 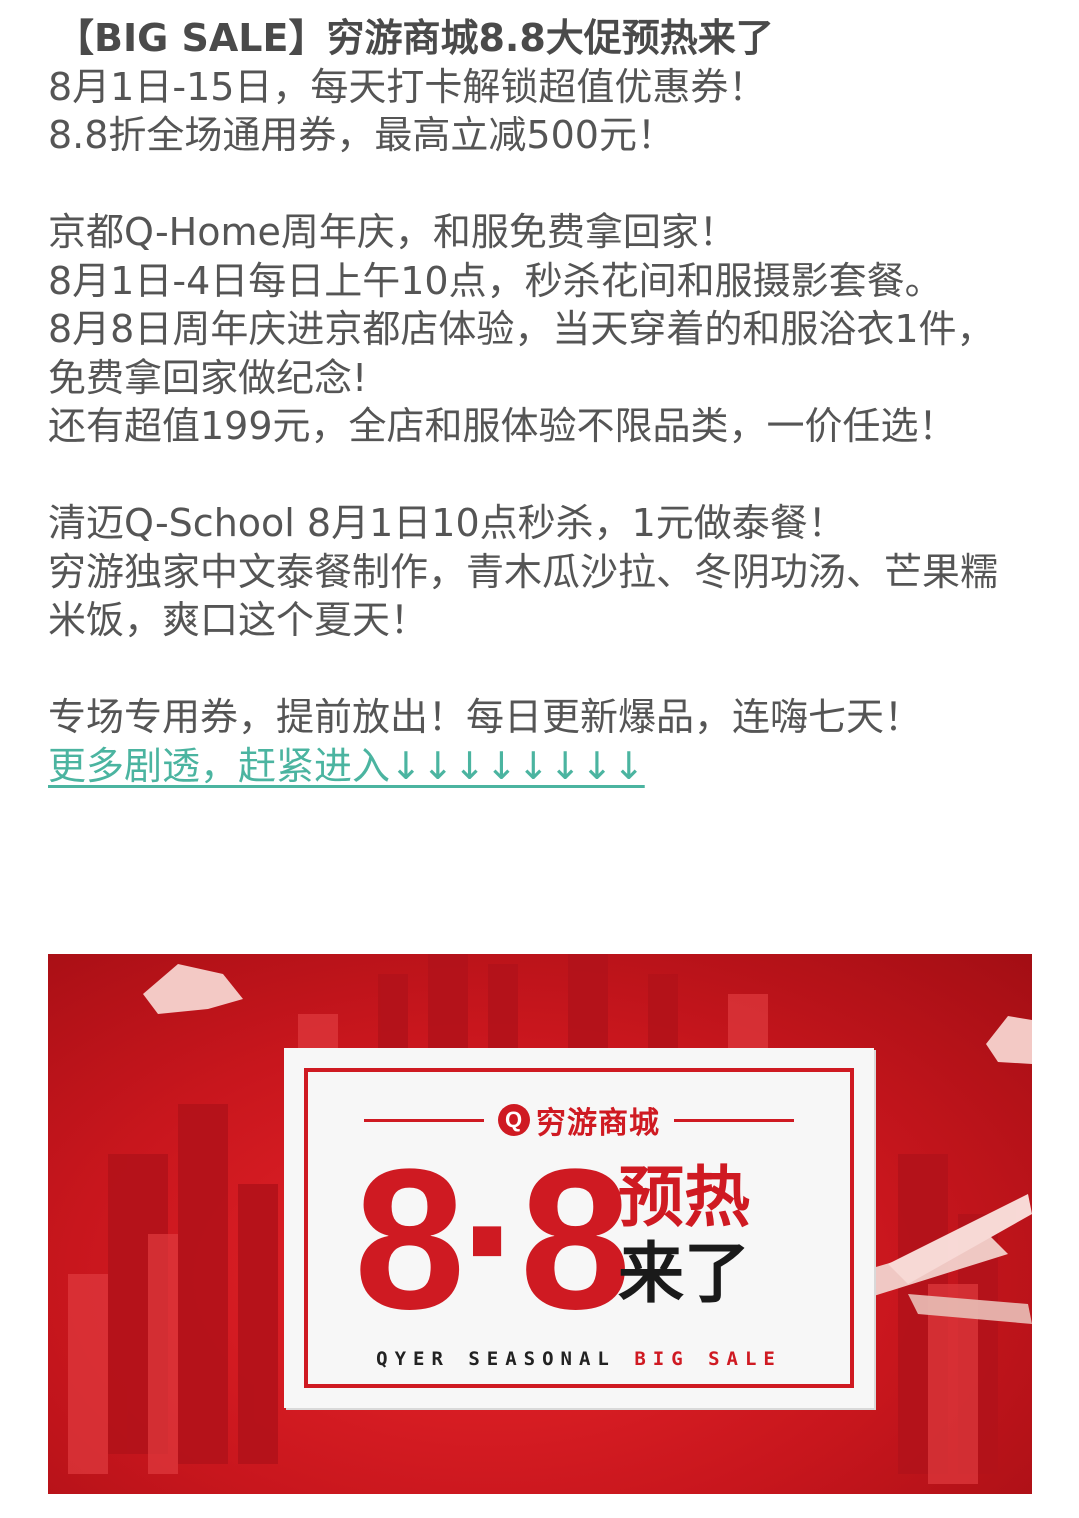 I want to click on intro-line-1: 8月1日-15日，每天打卡解锁超值优惠券！, so click(x=407, y=86).